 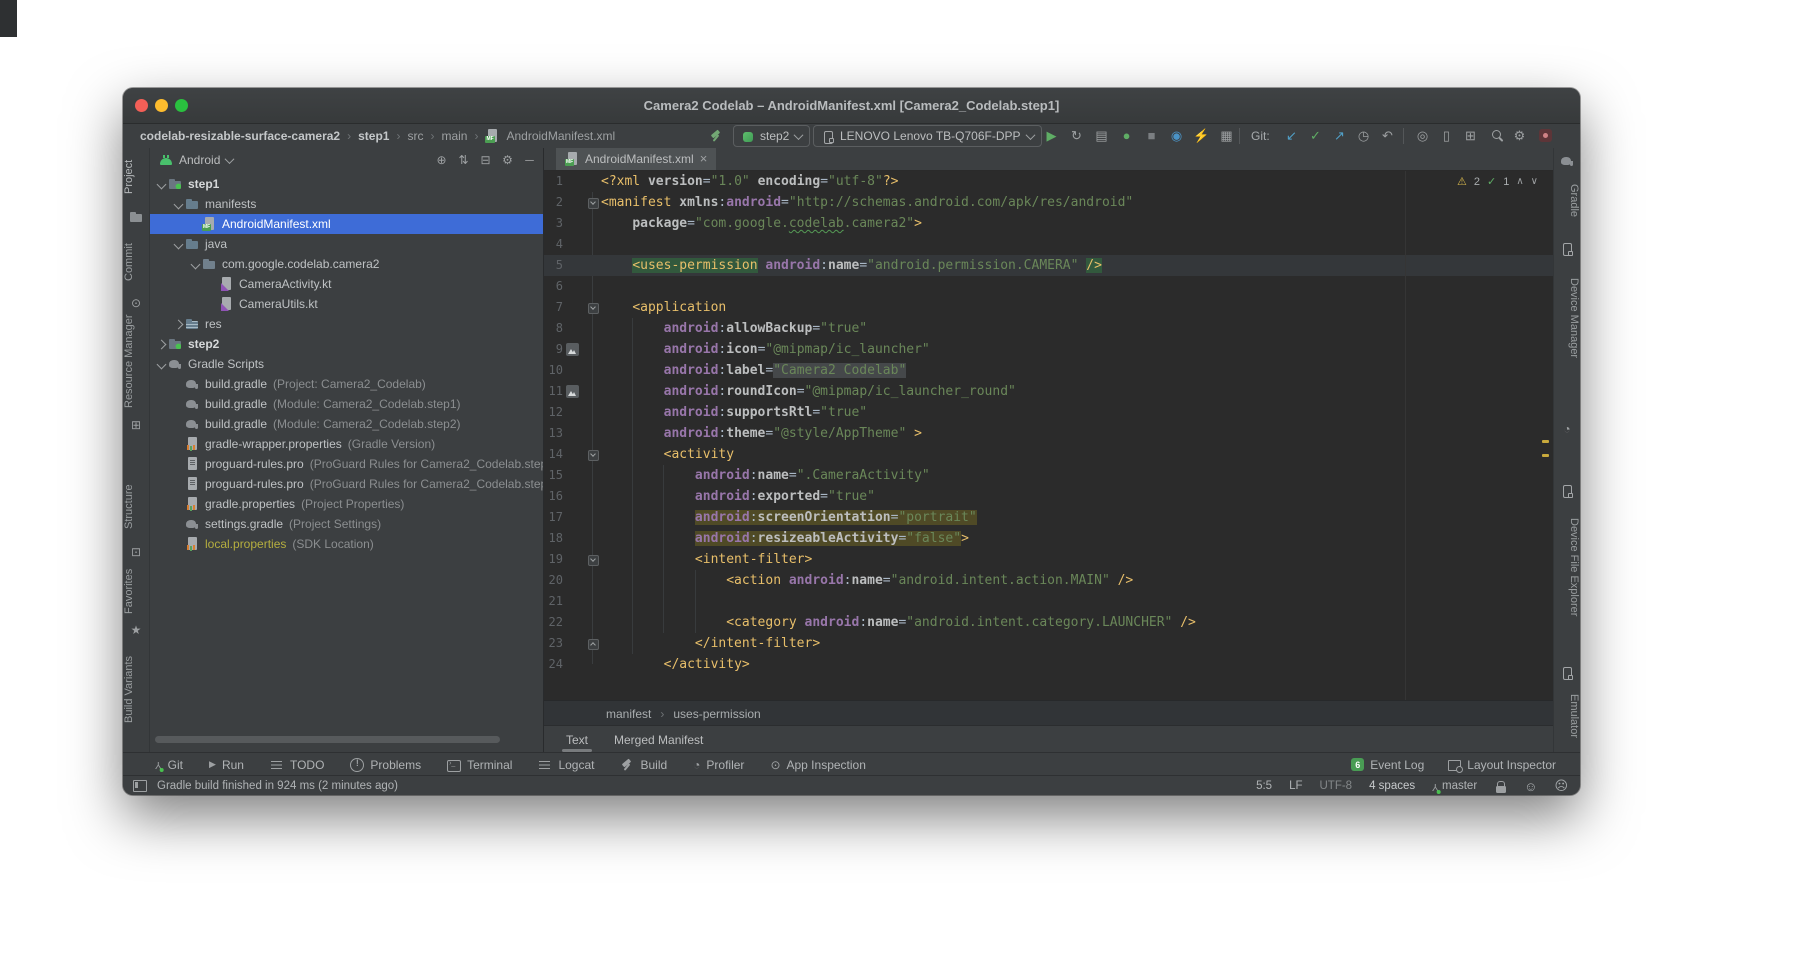 I want to click on search-everywhere-icon, so click(x=1498, y=136).